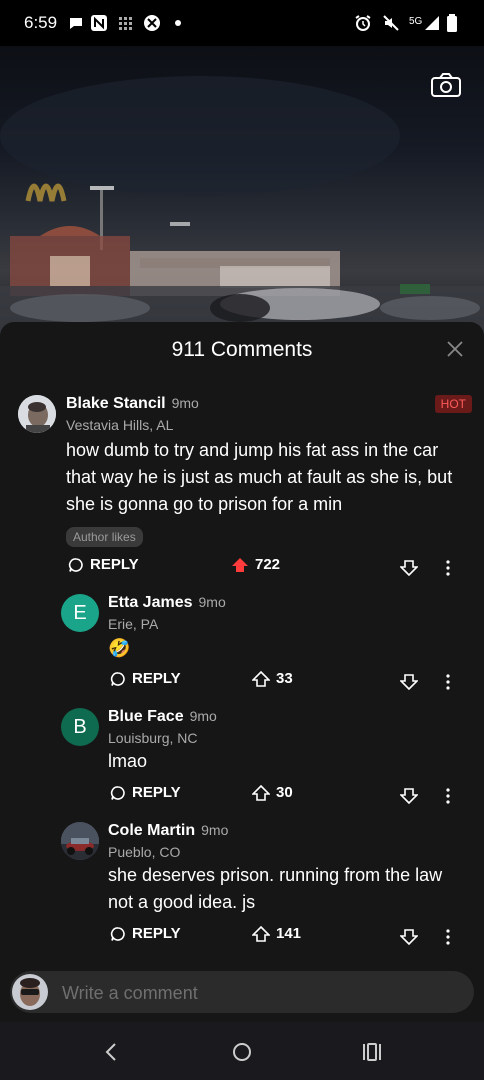  What do you see at coordinates (178, 23) in the screenshot?
I see `dot-icon` at bounding box center [178, 23].